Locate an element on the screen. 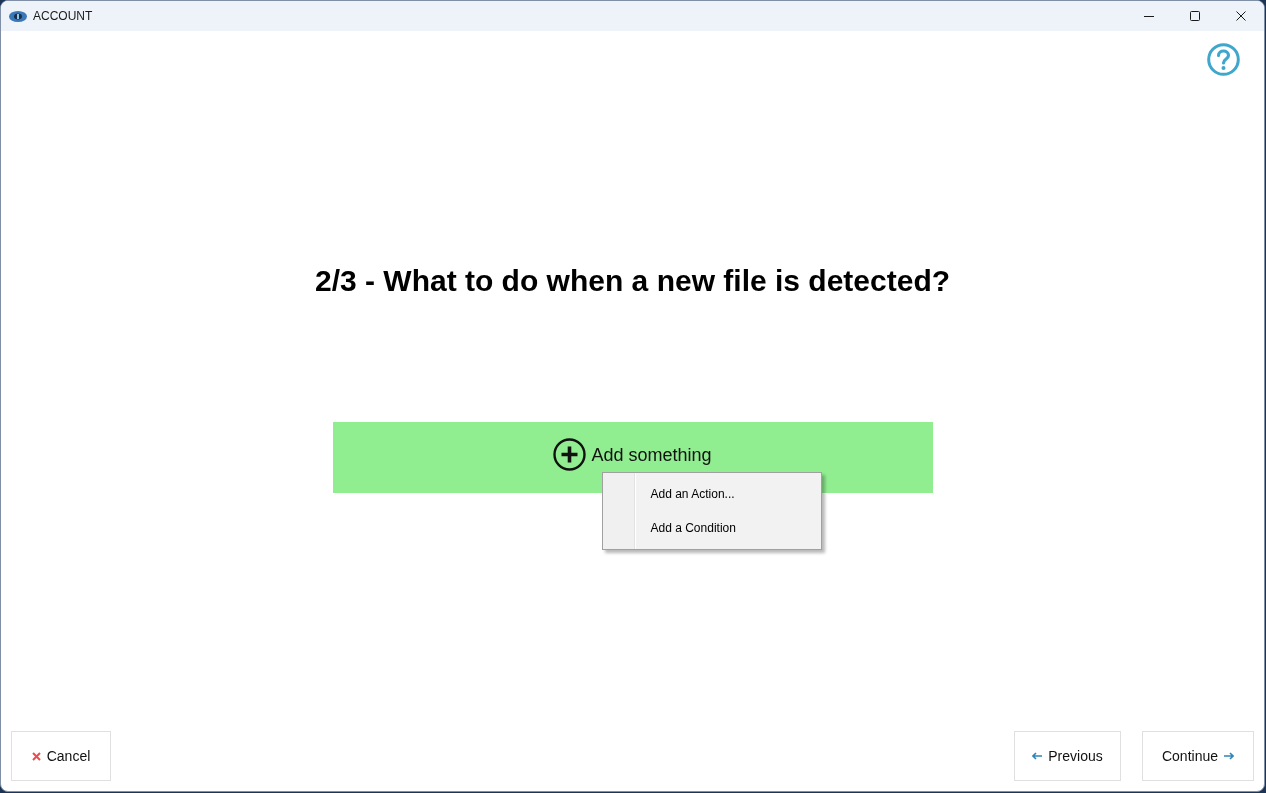  arrow-left-icon is located at coordinates (1037, 756).